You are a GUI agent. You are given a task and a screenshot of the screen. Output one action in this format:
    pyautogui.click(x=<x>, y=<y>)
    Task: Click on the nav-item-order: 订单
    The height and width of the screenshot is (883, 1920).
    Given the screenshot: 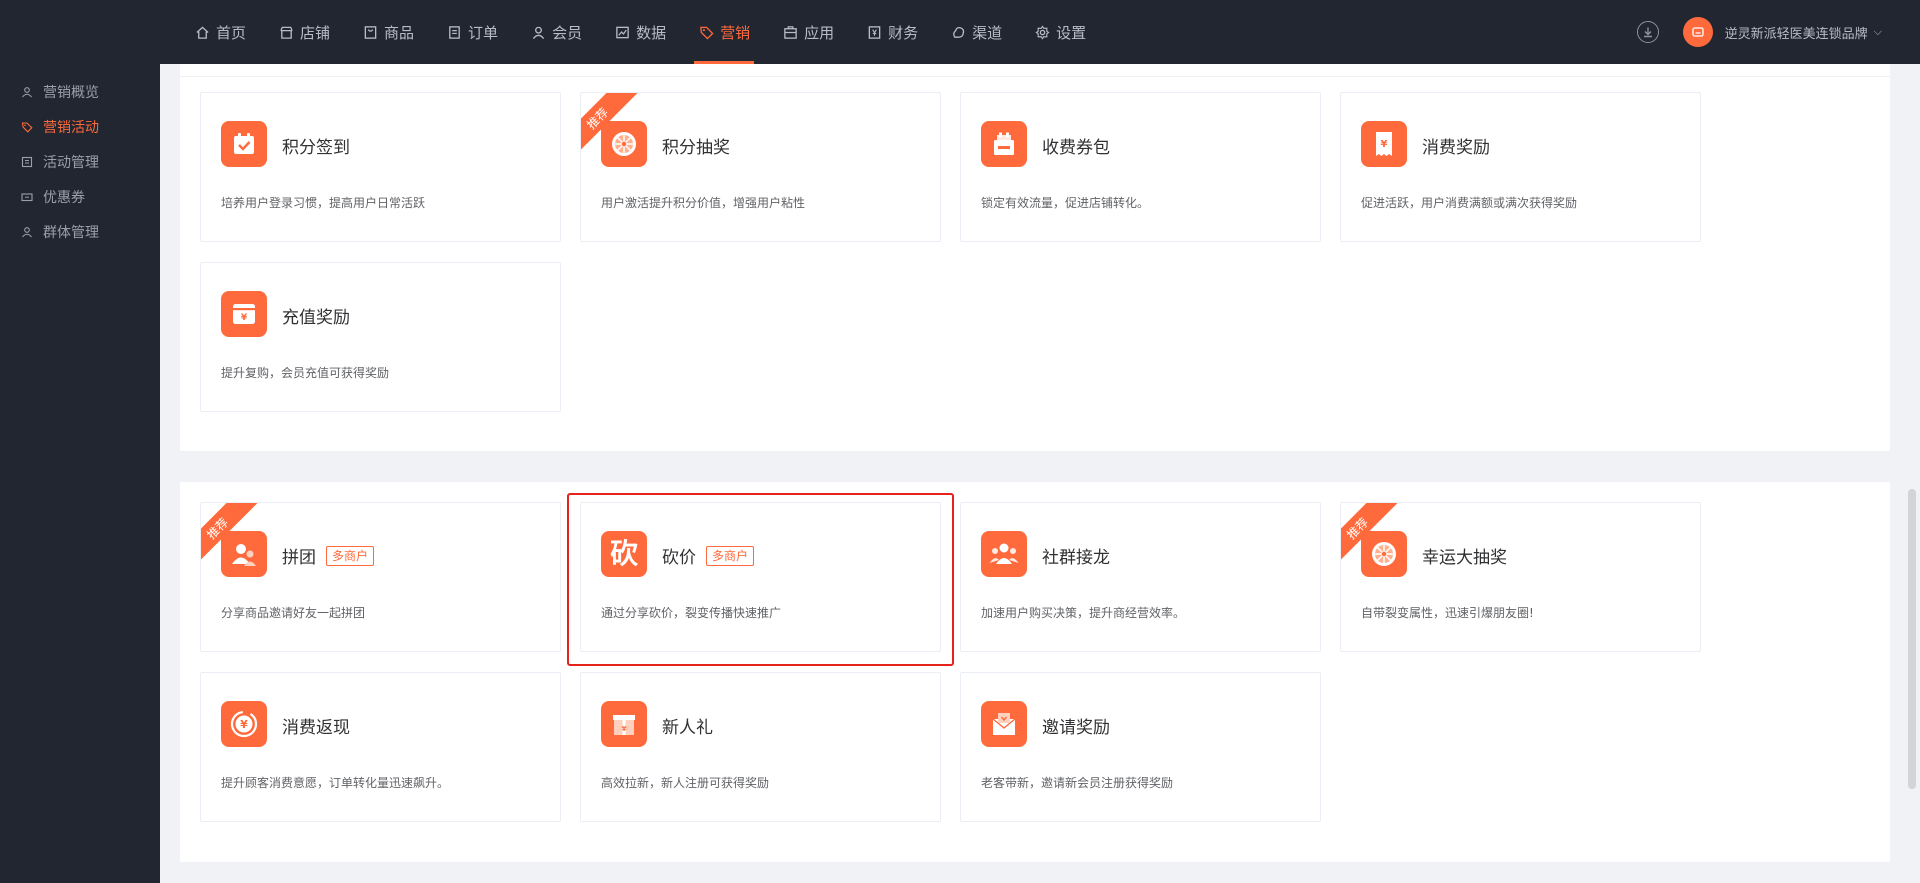 What is the action you would take?
    pyautogui.click(x=472, y=32)
    